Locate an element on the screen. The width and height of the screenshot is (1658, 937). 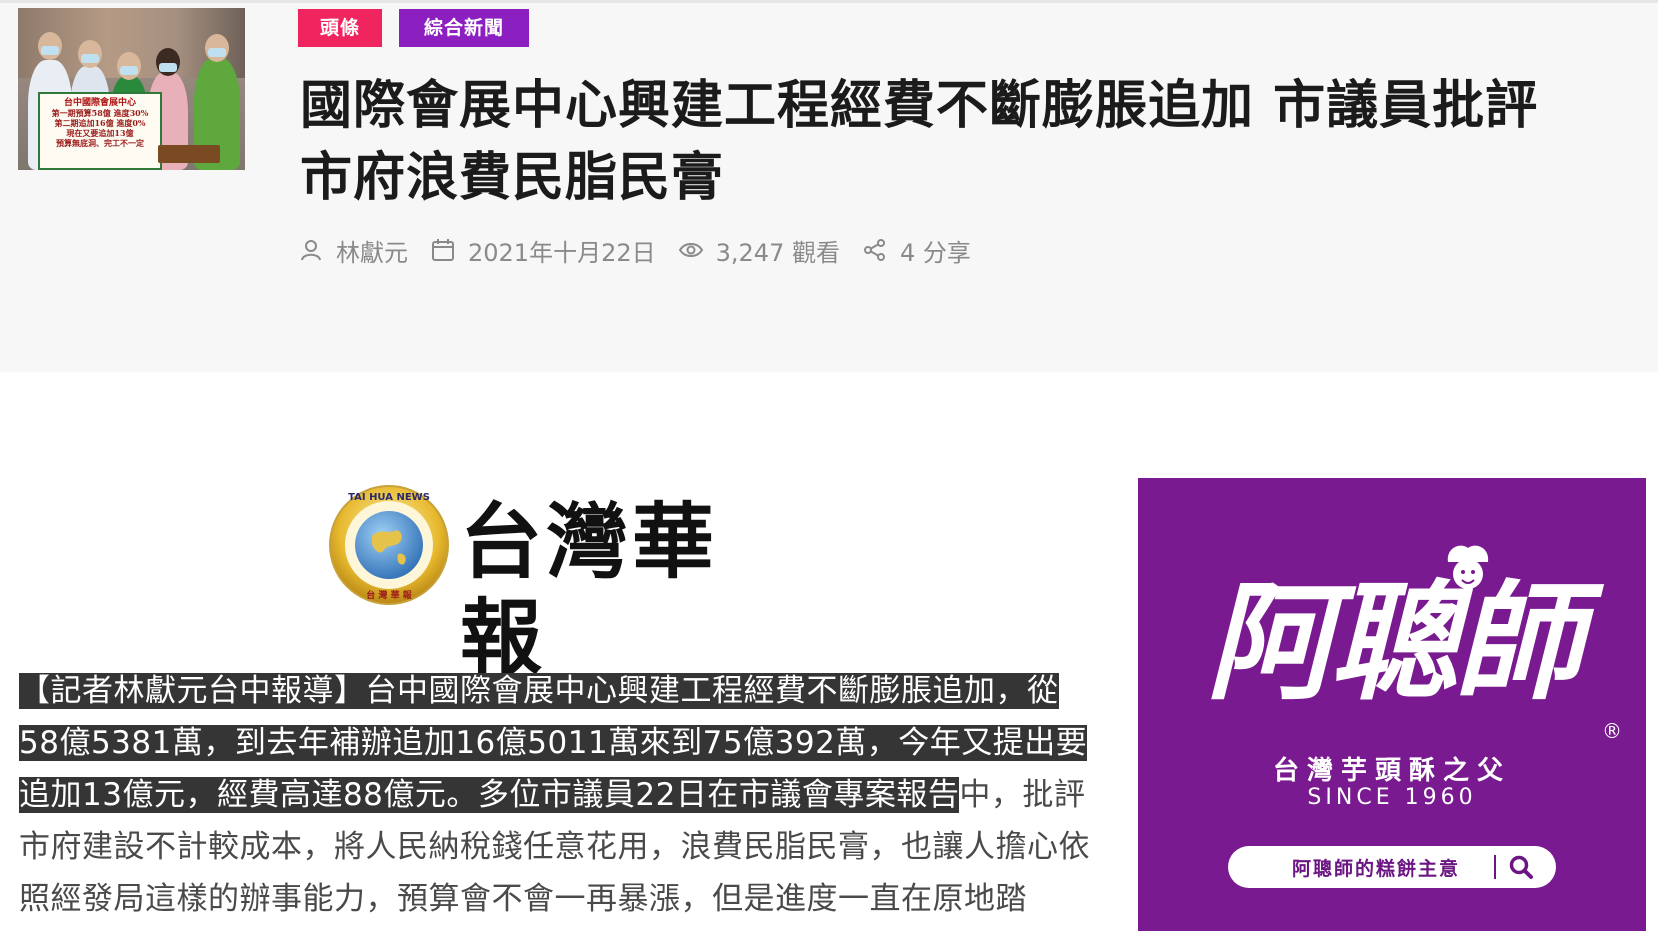
sign-line: 第二期追加16億 進度0% is located at coordinates (100, 123).